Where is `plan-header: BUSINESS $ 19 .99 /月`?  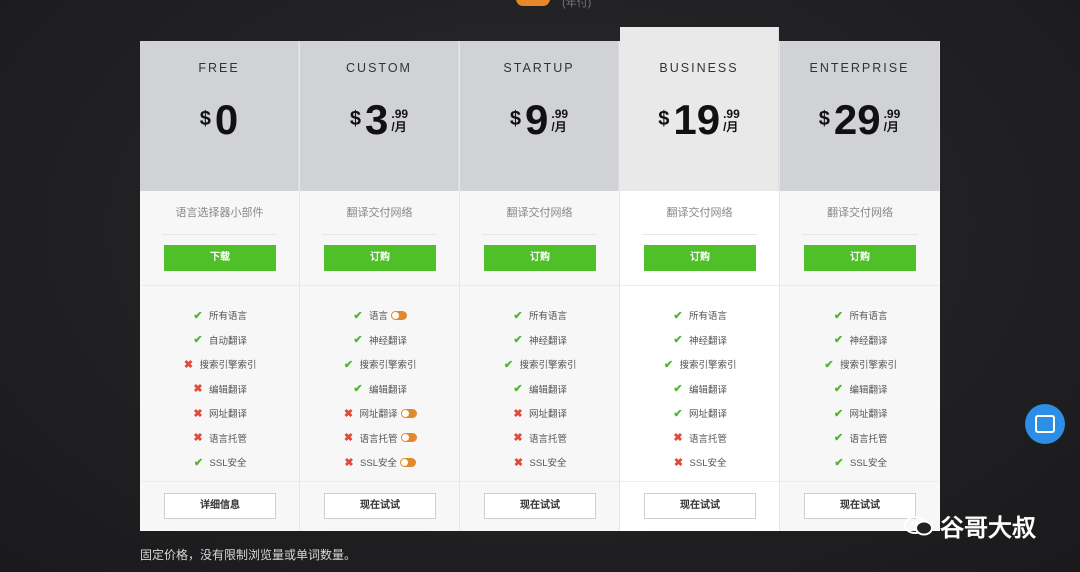 plan-header: BUSINESS $ 19 .99 /月 is located at coordinates (699, 109).